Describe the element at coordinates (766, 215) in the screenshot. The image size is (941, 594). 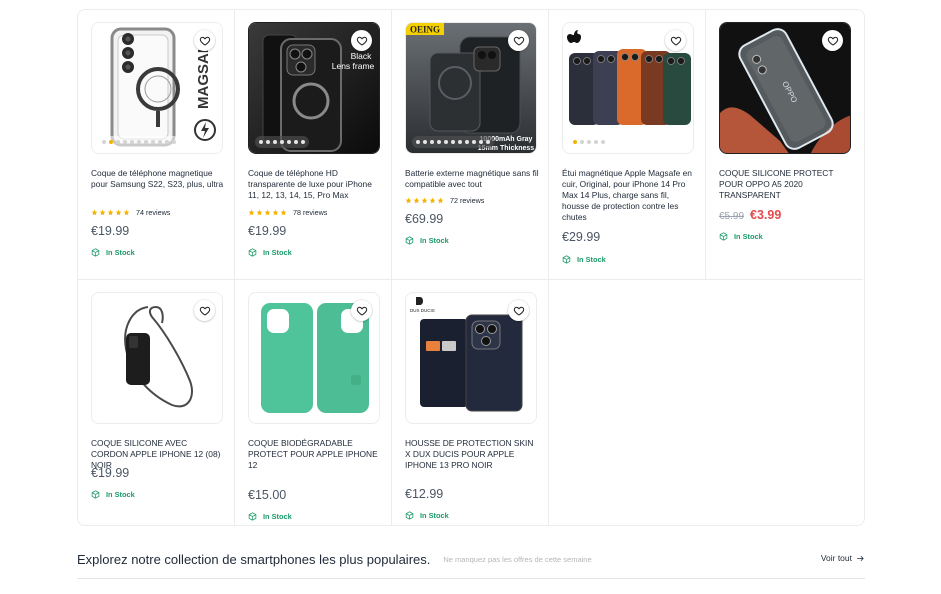
I see `sale-price: €3.99` at that location.